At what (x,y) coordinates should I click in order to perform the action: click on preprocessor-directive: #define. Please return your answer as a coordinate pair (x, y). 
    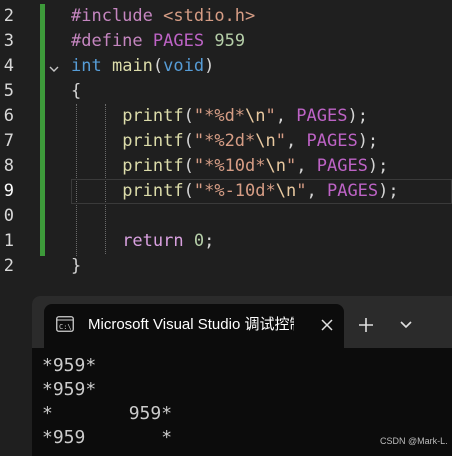
    Looking at the image, I should click on (107, 41).